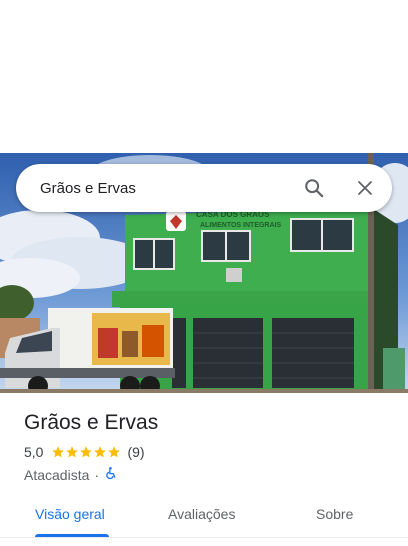 This screenshot has height=546, width=408. What do you see at coordinates (314, 188) in the screenshot?
I see `search-icon` at bounding box center [314, 188].